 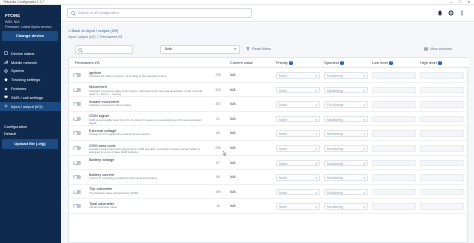 I want to click on io-id: 239, so click(x=218, y=75).